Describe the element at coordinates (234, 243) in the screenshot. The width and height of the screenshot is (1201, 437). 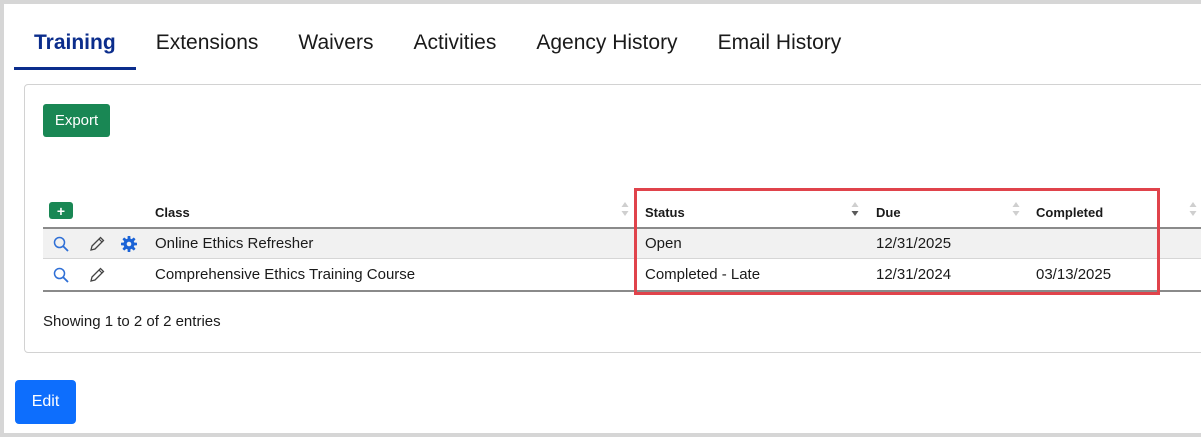
I see `cell-class: Online Ethics Refresher` at that location.